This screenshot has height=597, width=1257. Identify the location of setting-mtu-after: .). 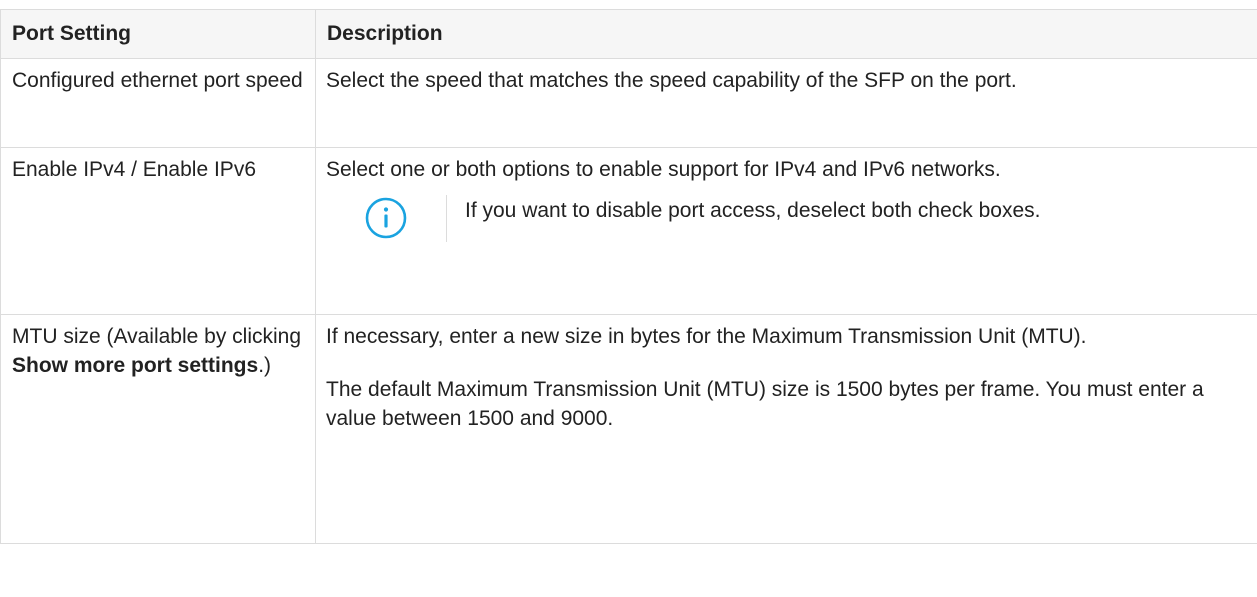
(265, 365).